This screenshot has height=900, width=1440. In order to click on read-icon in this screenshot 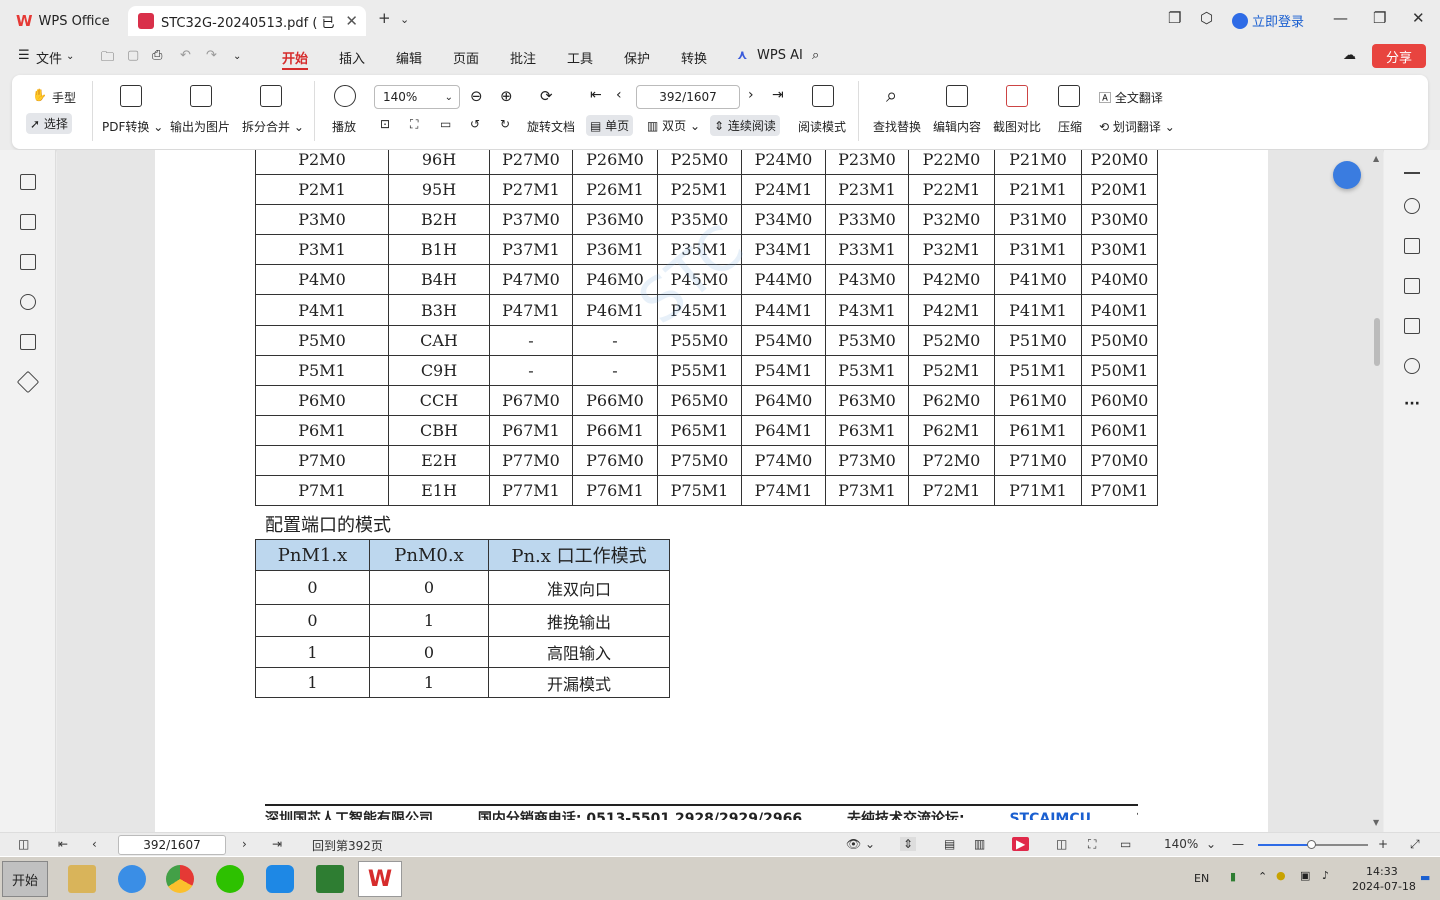, I will do `click(1412, 326)`.